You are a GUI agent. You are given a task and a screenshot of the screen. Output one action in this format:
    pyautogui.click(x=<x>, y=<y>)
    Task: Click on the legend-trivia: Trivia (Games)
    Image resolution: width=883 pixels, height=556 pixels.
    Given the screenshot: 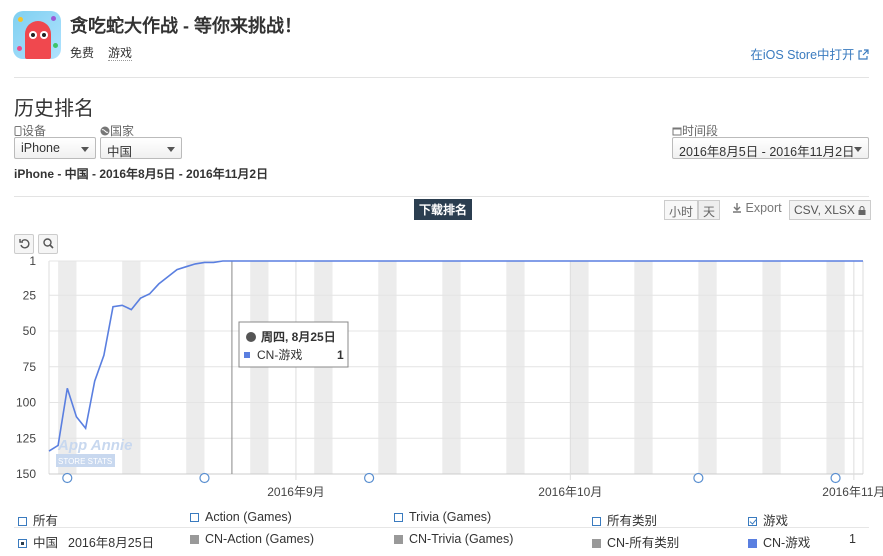 What is the action you would take?
    pyautogui.click(x=442, y=517)
    